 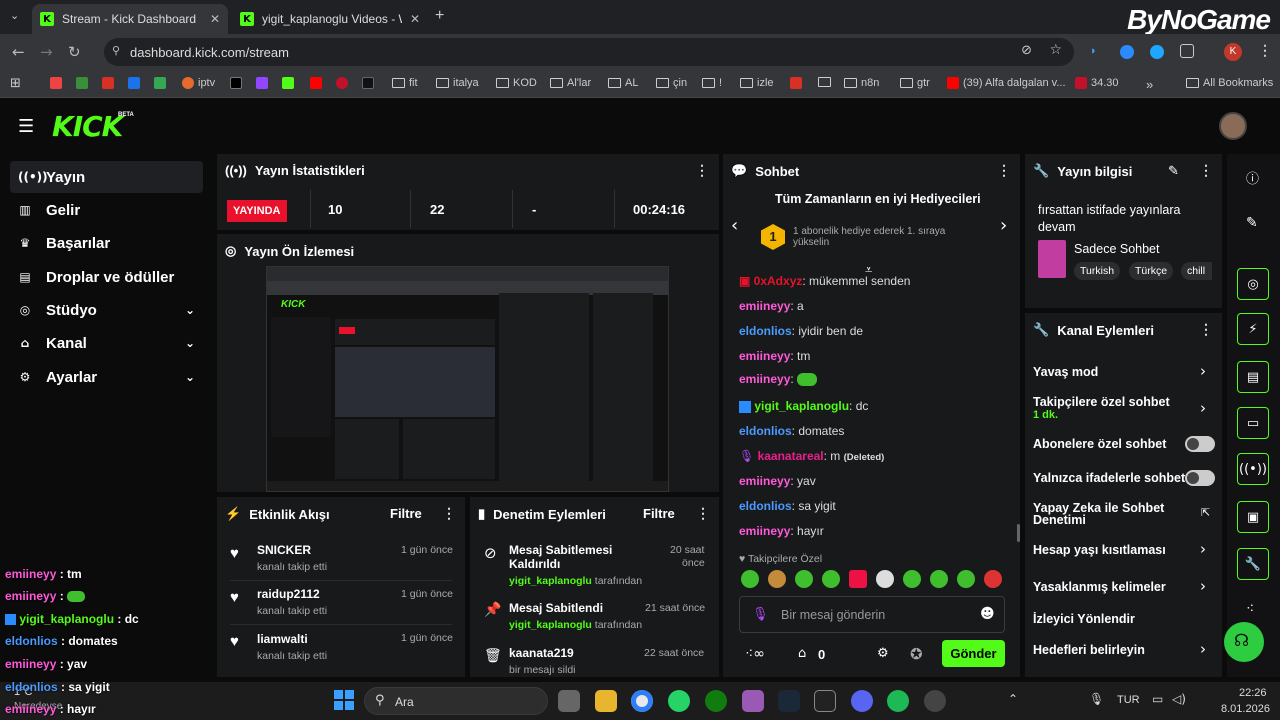 What do you see at coordinates (1252, 177) in the screenshot?
I see `info-icon: ⓘ` at bounding box center [1252, 177].